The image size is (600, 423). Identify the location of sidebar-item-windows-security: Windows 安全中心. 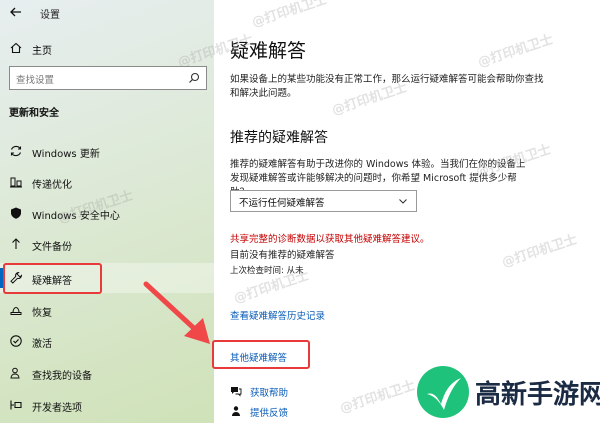
(107, 213).